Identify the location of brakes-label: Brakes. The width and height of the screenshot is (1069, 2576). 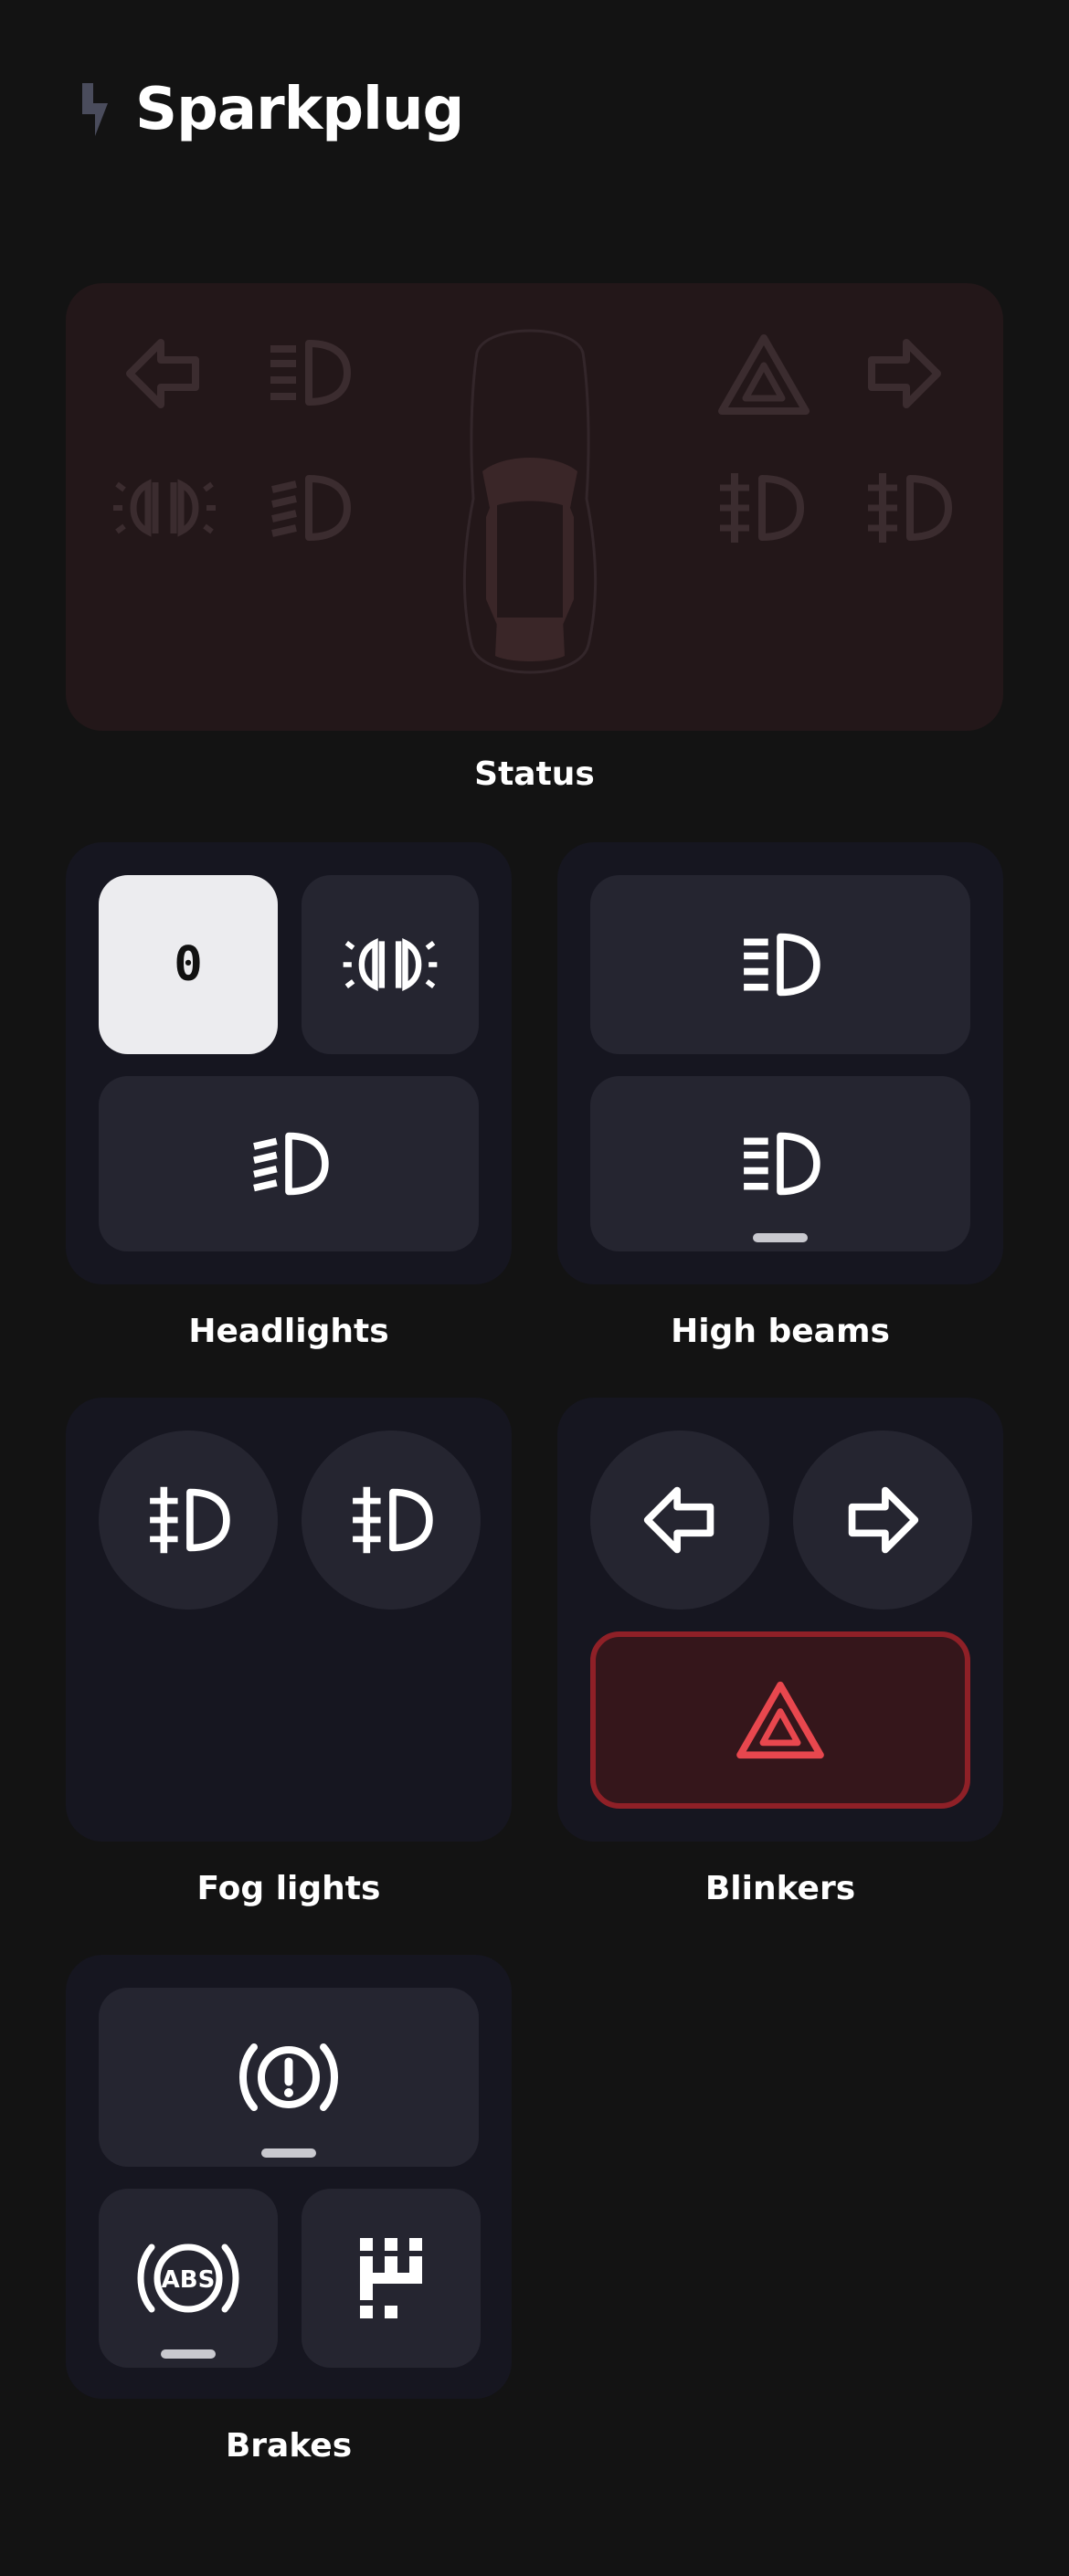
(289, 2446).